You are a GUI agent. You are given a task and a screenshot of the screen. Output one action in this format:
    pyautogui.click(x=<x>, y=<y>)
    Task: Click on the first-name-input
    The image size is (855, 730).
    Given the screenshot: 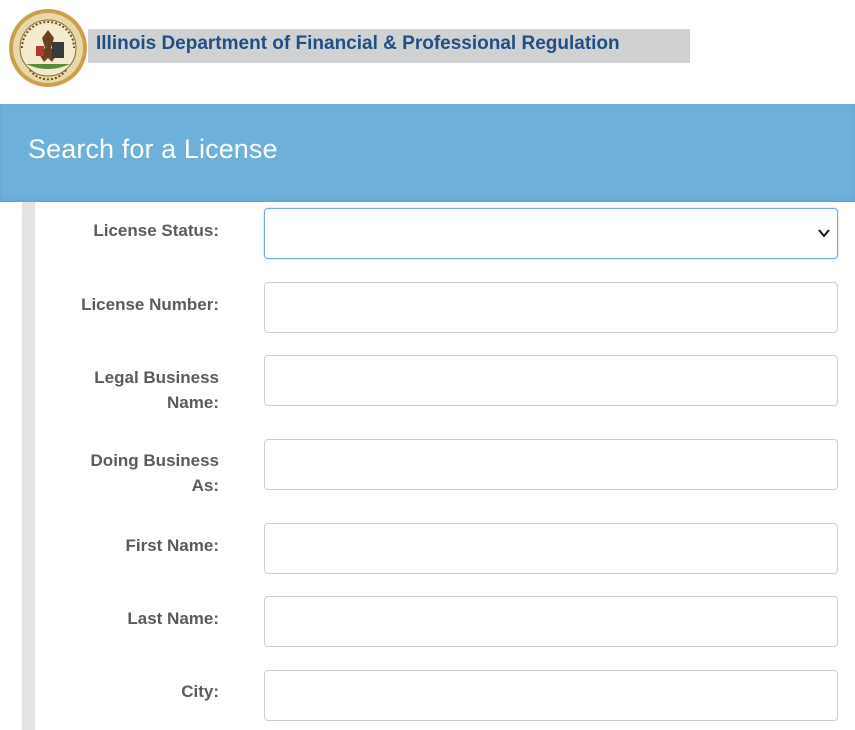 What is the action you would take?
    pyautogui.click(x=551, y=548)
    